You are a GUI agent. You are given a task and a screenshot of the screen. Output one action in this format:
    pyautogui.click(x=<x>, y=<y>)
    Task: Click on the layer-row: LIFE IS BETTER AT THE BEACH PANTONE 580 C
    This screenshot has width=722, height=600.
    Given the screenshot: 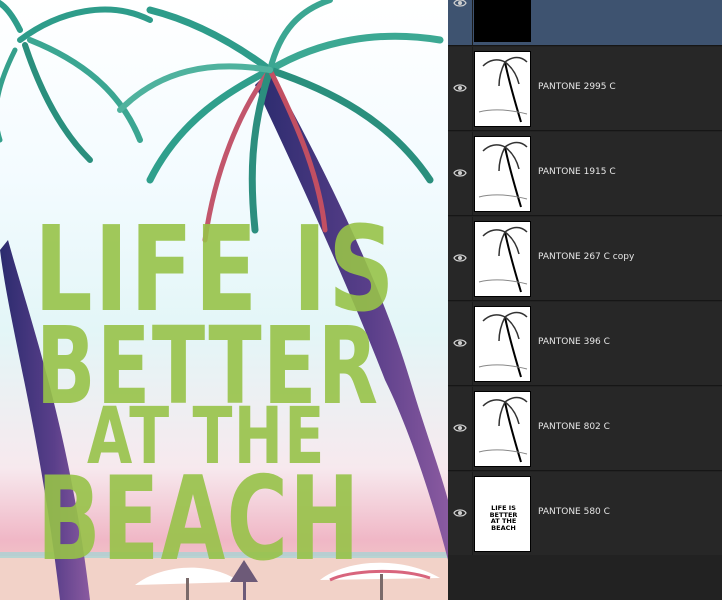 What is the action you would take?
    pyautogui.click(x=585, y=514)
    